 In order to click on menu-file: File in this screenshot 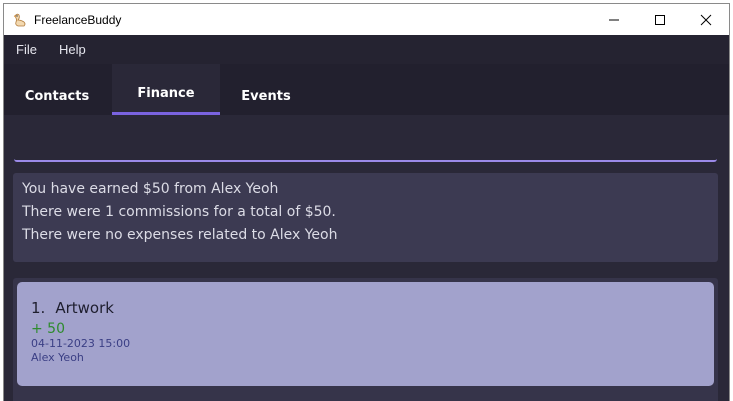, I will do `click(26, 49)`.